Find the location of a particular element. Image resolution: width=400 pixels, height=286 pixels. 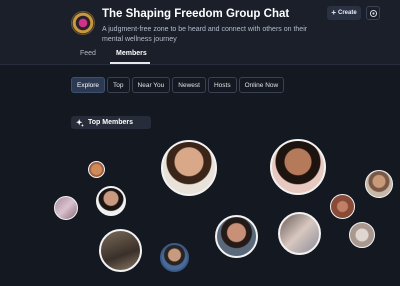

filter-near-you: Near You is located at coordinates (151, 85).